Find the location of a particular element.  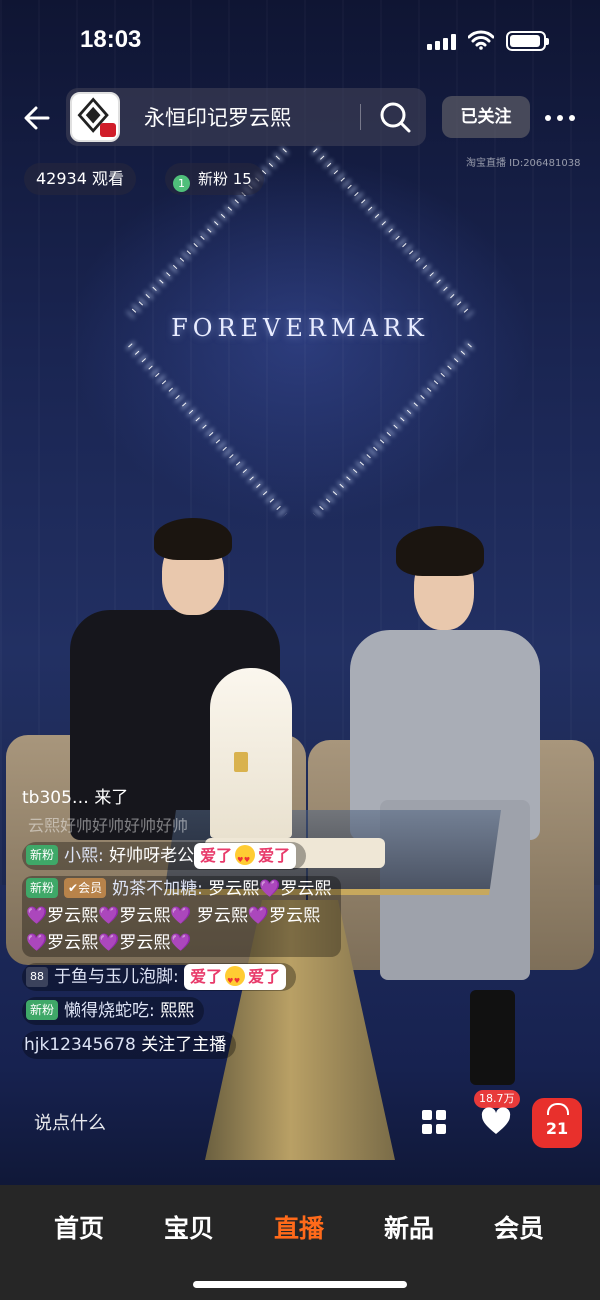

more-options-icon is located at coordinates (560, 118).